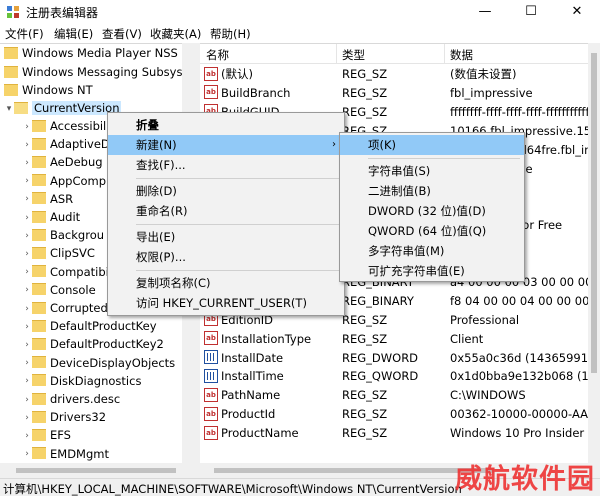  What do you see at coordinates (394, 74) in the screenshot?
I see `list-row: ab (默认) REG_SZ (数值未设置)` at bounding box center [394, 74].